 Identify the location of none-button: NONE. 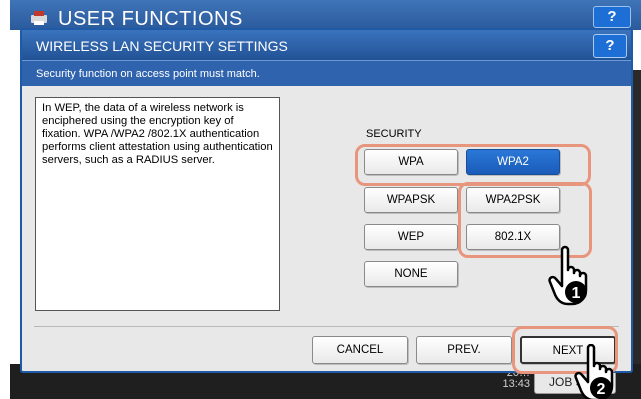
(411, 274).